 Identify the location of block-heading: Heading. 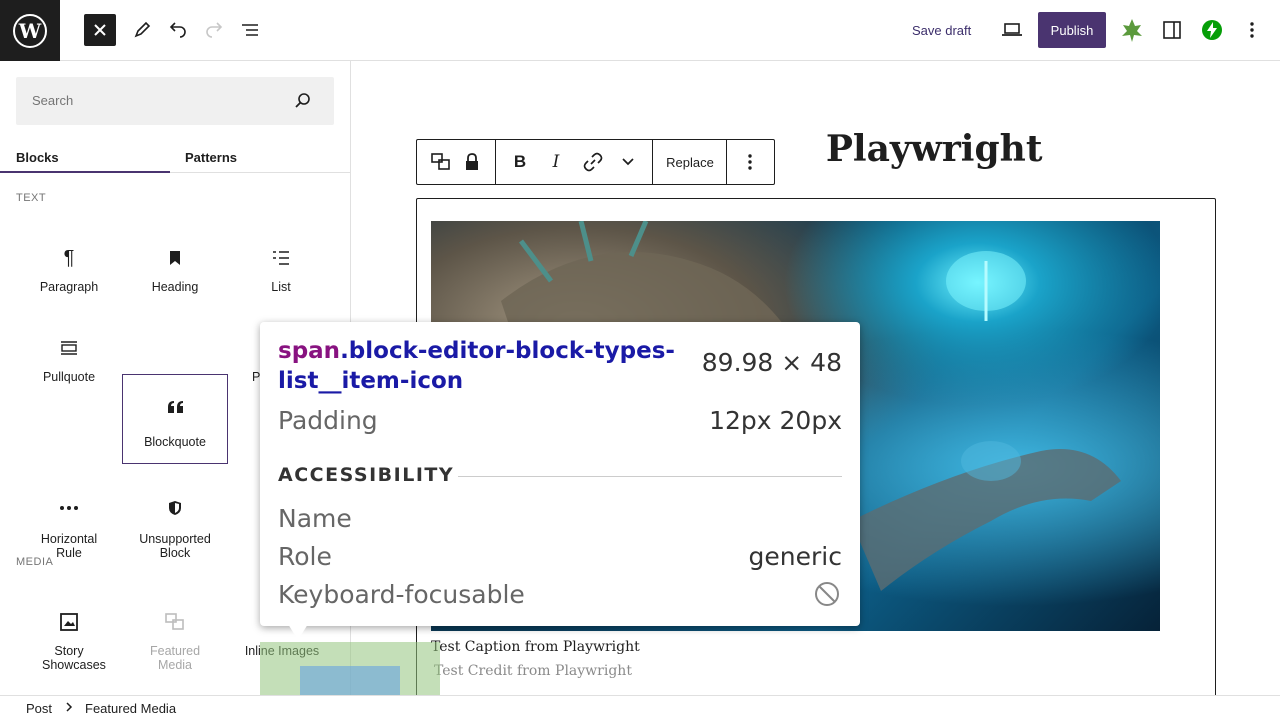
(175, 269).